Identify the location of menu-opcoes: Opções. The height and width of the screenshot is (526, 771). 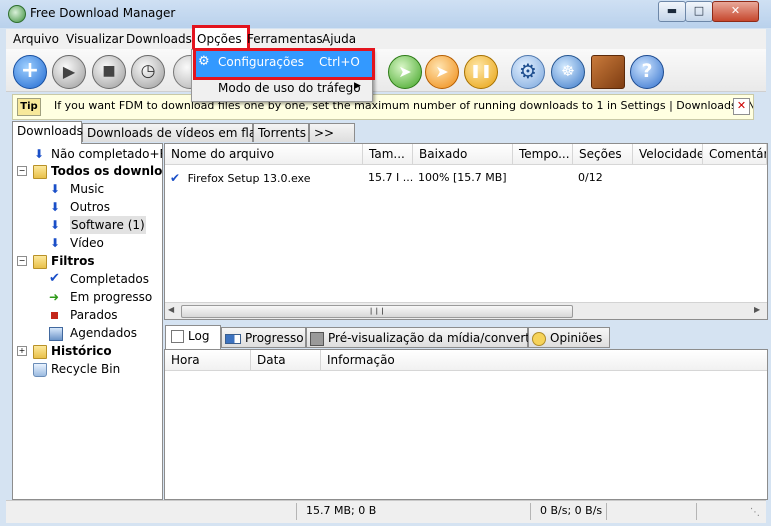
(219, 39).